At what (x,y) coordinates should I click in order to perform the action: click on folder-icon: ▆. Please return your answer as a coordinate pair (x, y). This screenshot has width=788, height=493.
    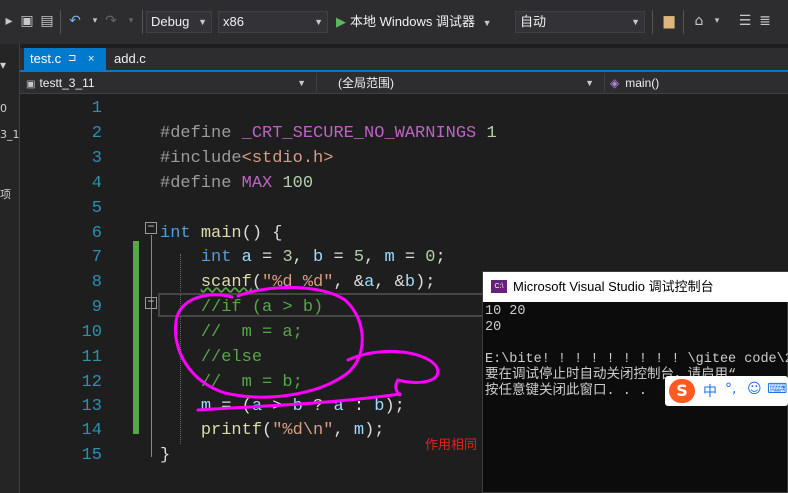
    Looking at the image, I should click on (669, 21).